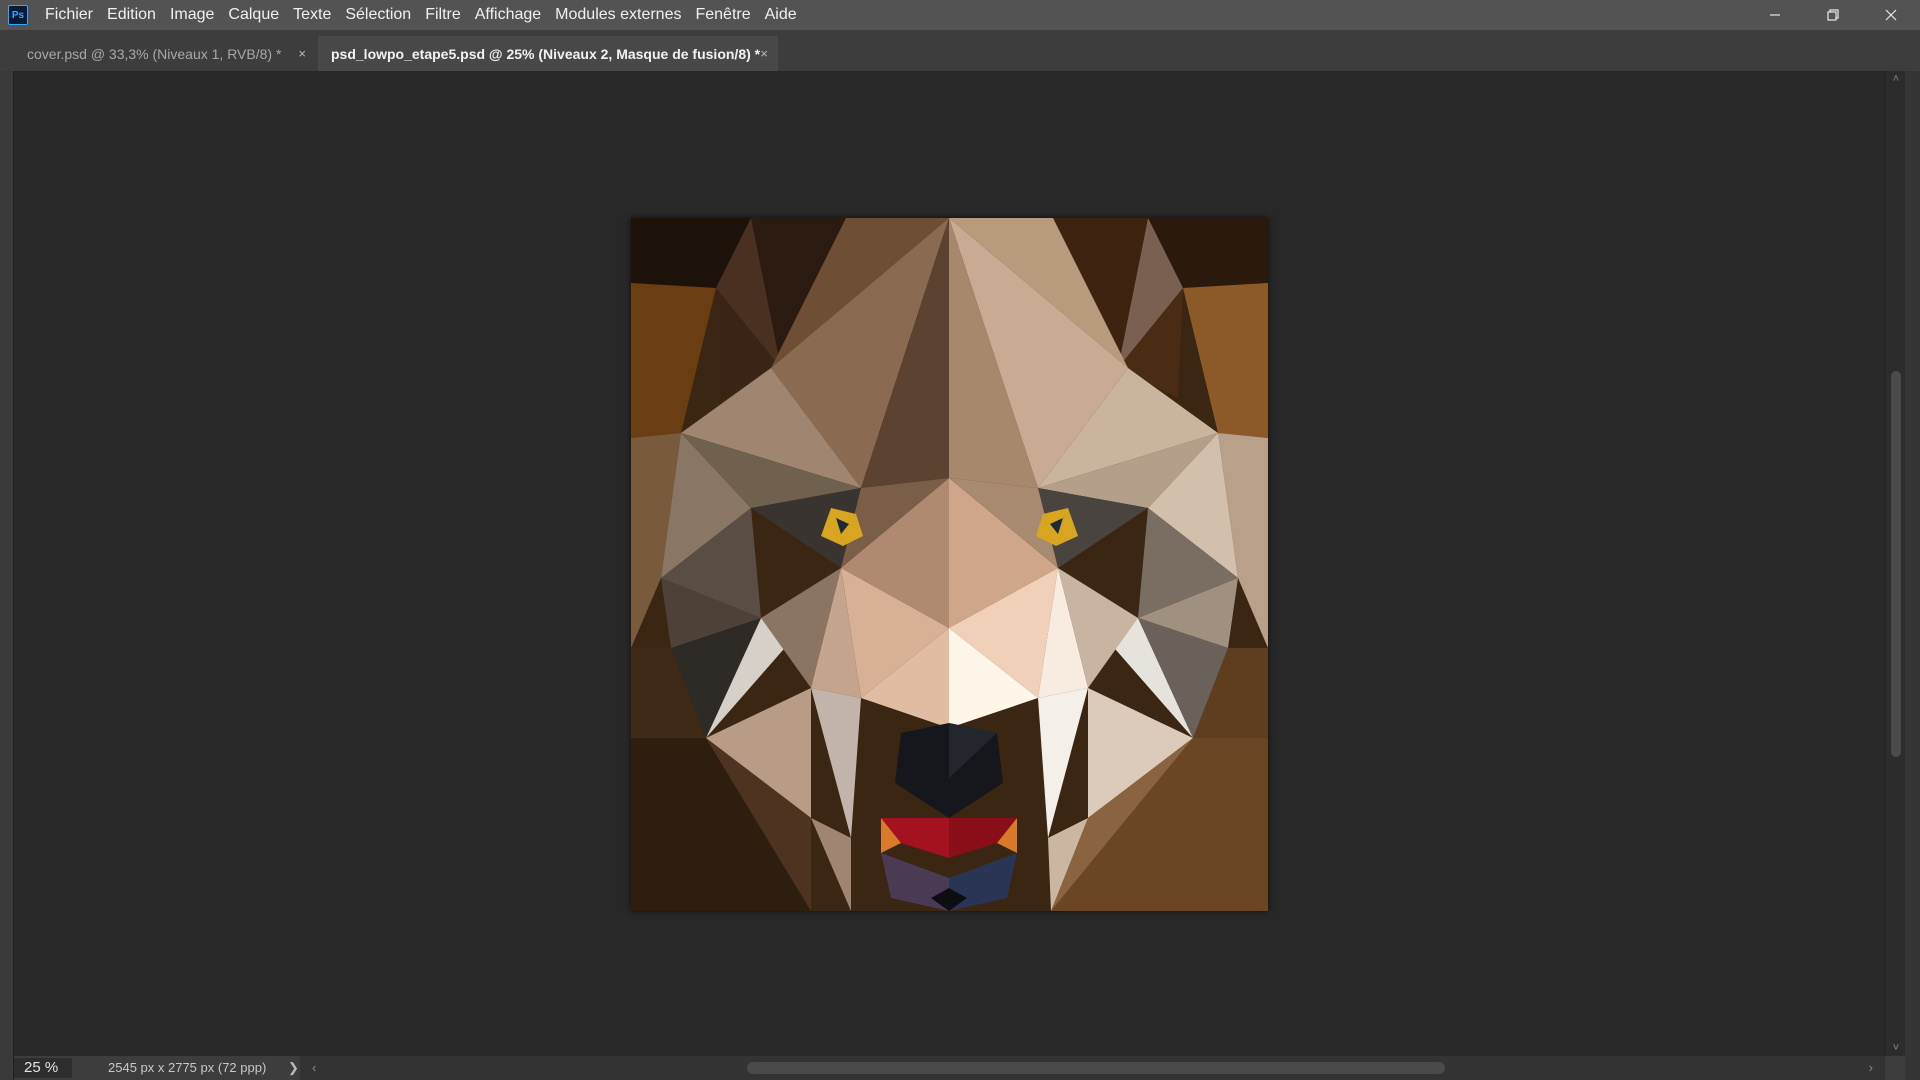  Describe the element at coordinates (1096, 1068) in the screenshot. I see `horizontal-scroll-thumb` at that location.